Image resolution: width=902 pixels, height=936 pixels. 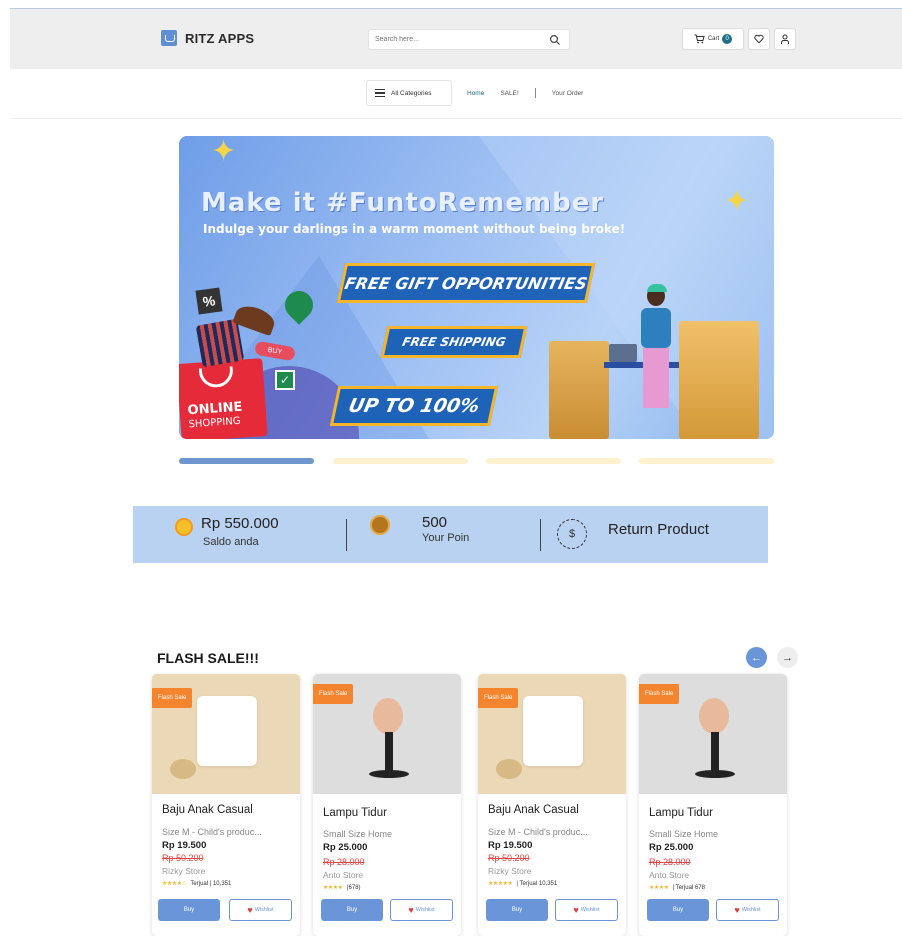 What do you see at coordinates (209, 301) in the screenshot?
I see `percent-tag-icon: %` at bounding box center [209, 301].